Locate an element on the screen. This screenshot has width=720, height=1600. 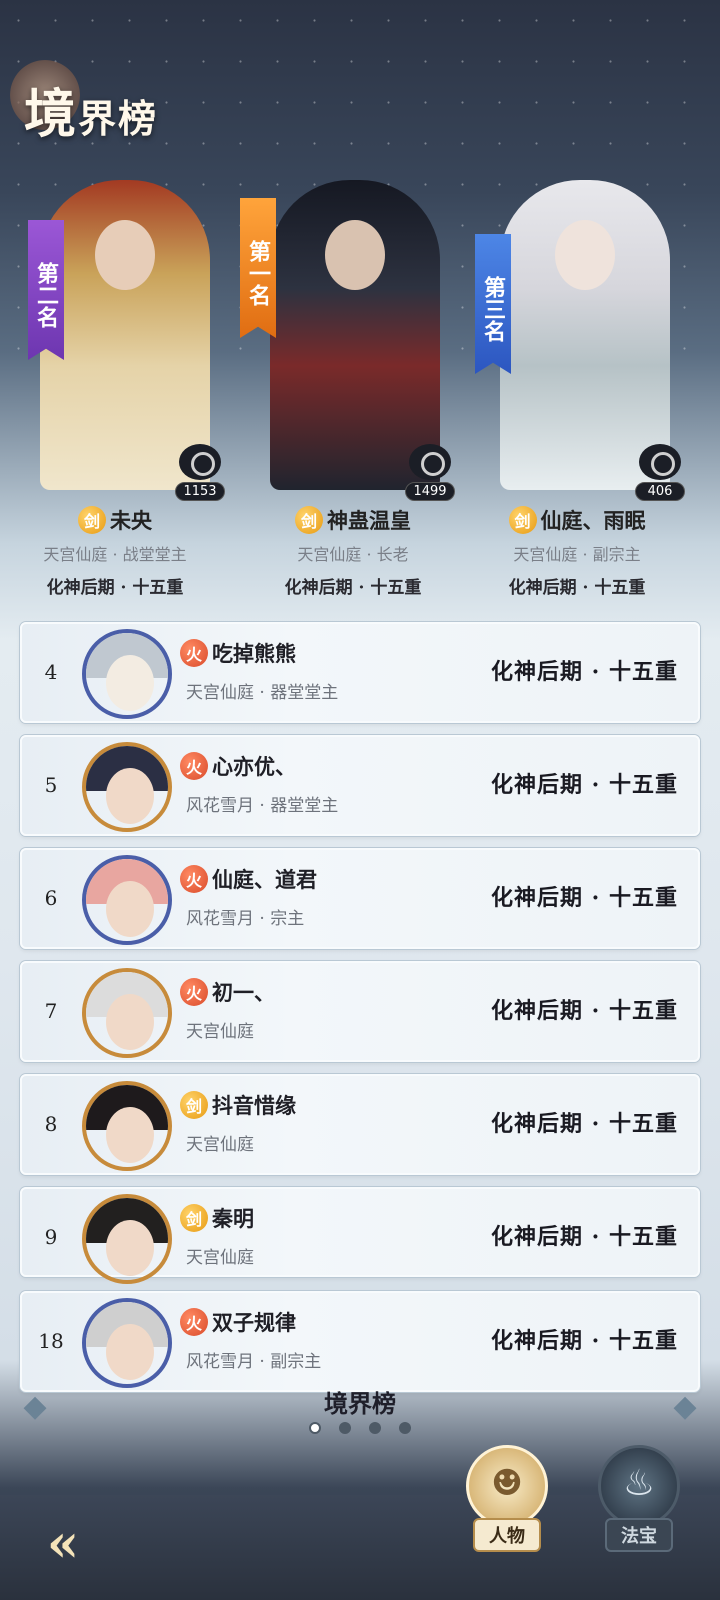
like-button: 1153 is located at coordinates (200, 472).